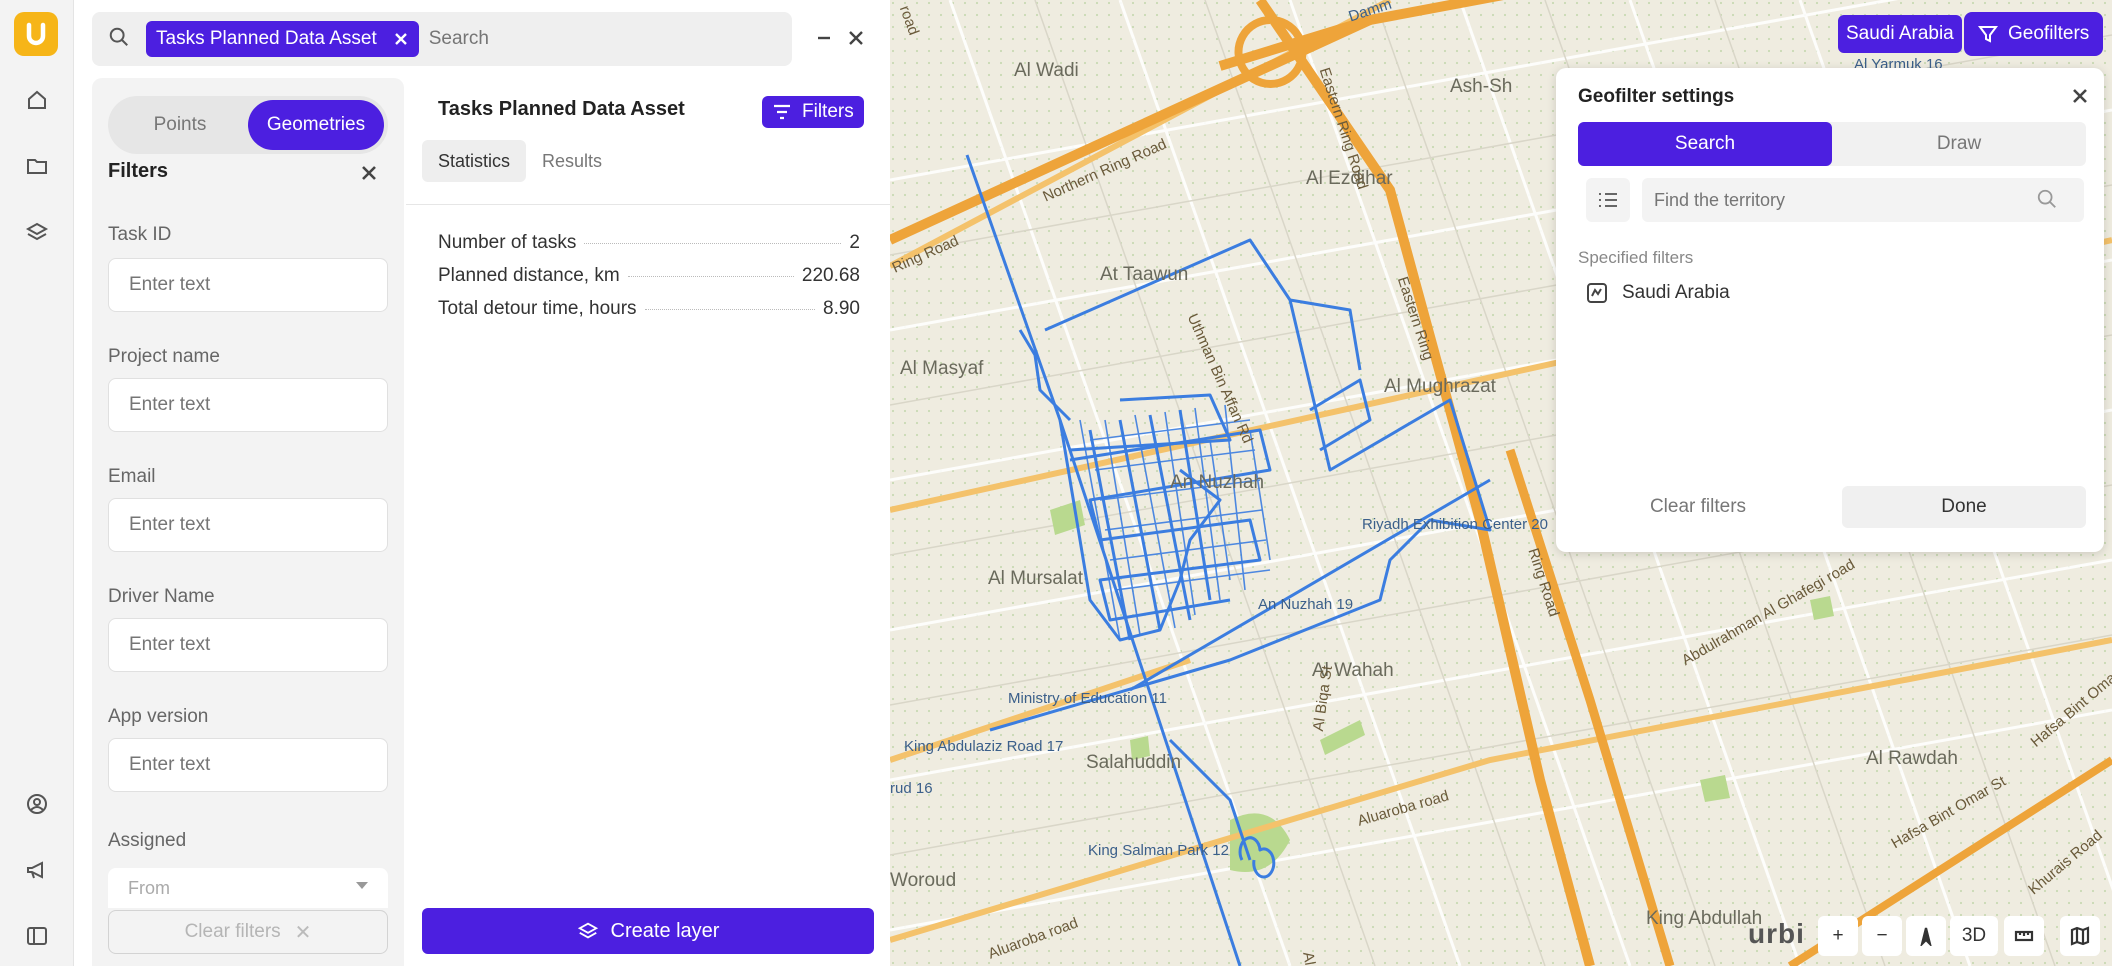 The height and width of the screenshot is (966, 2112). What do you see at coordinates (248, 525) in the screenshot?
I see `email-input` at bounding box center [248, 525].